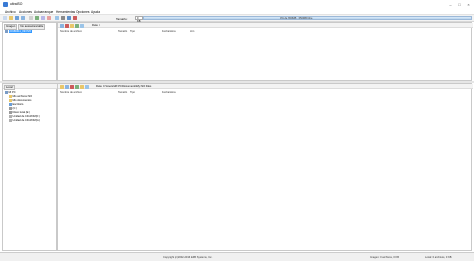 Image resolution: width=474 pixels, height=261 pixels. I want to click on cd-icon, so click(6, 31).